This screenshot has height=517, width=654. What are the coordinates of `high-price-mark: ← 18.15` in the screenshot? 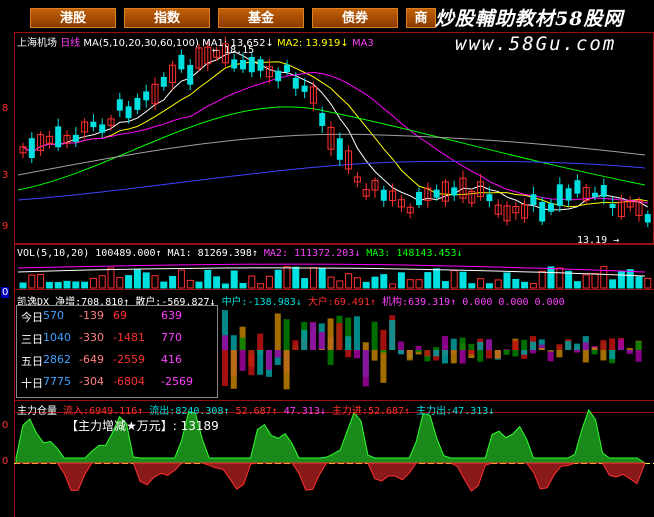 It's located at (233, 50).